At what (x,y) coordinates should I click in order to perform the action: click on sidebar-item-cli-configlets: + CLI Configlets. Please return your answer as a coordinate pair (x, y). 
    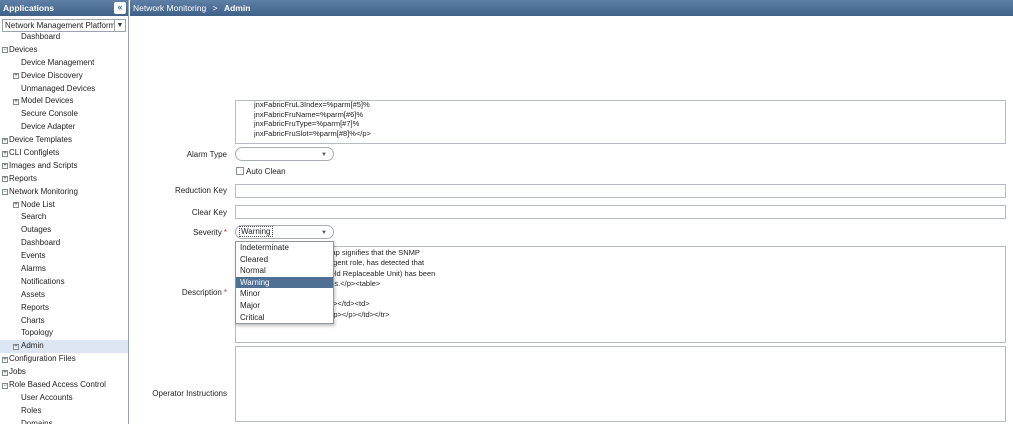
    Looking at the image, I should click on (64, 153).